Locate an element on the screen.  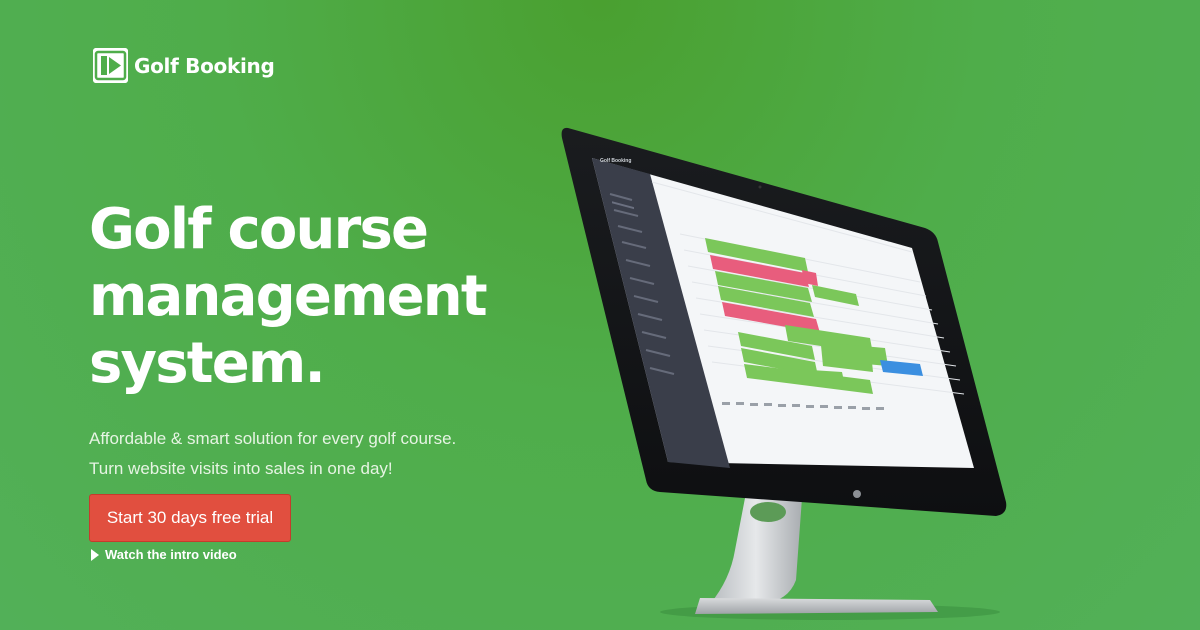
brand-logo: Golf Booking is located at coordinates (184, 65).